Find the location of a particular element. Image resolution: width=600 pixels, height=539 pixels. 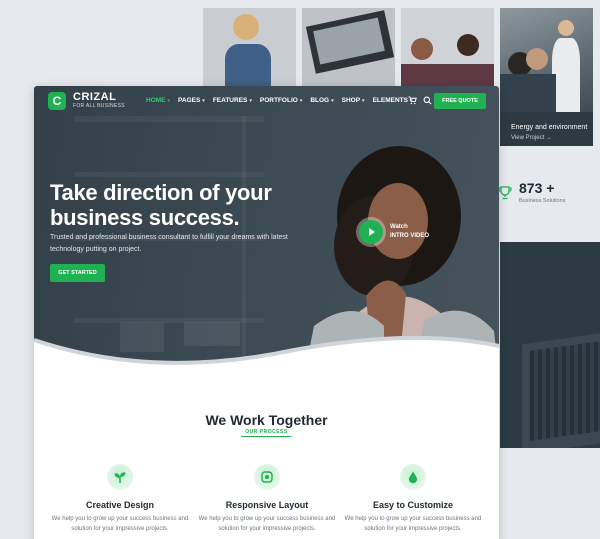

nav-item-pages: PAGES ▾ is located at coordinates (191, 100).